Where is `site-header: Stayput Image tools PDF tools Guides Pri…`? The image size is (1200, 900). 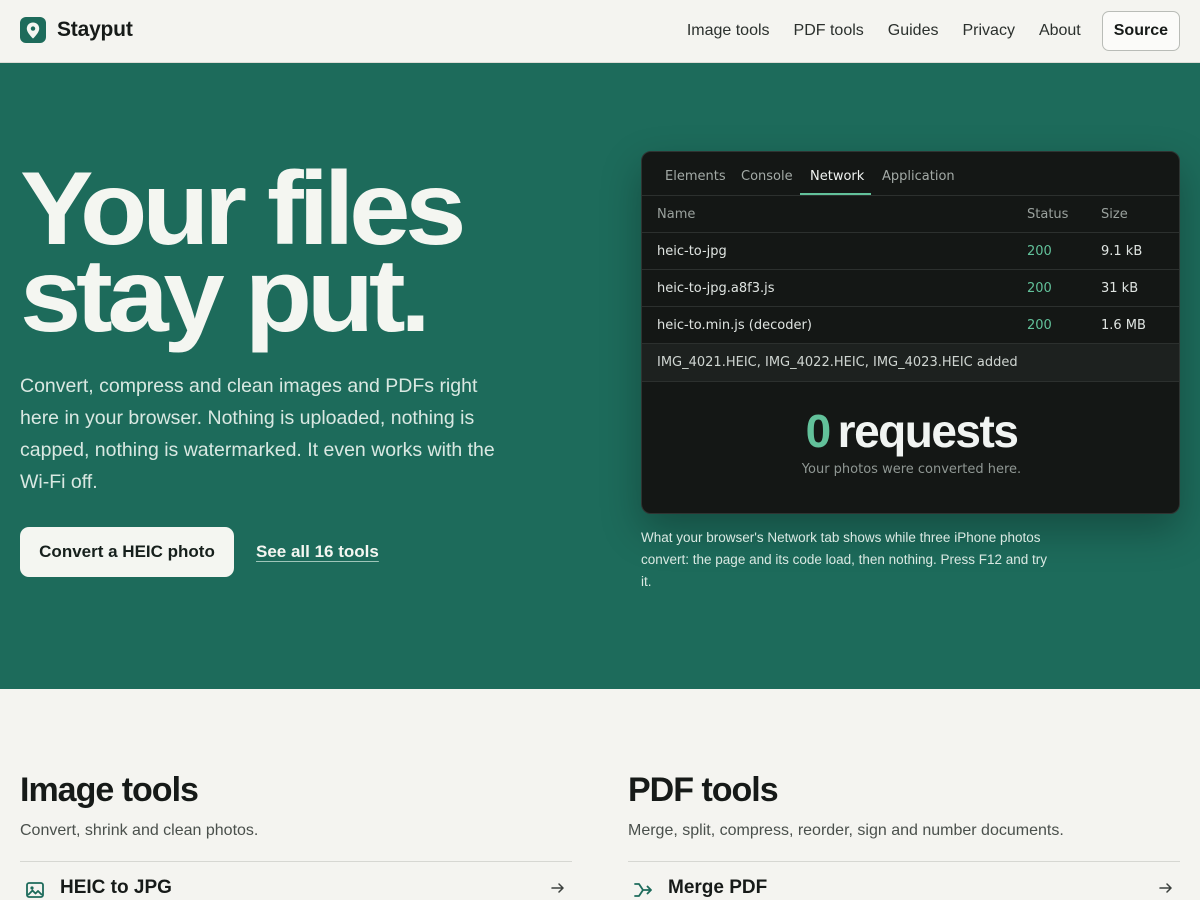
site-header: Stayput Image tools PDF tools Guides Pri… is located at coordinates (600, 31).